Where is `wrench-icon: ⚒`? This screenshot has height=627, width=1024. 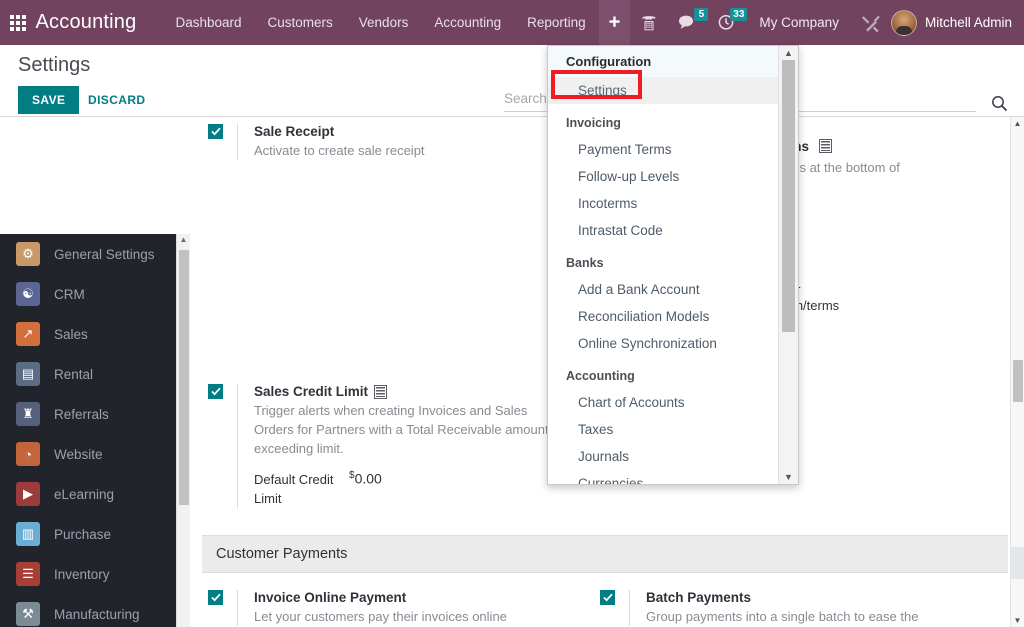 wrench-icon: ⚒ is located at coordinates (28, 614).